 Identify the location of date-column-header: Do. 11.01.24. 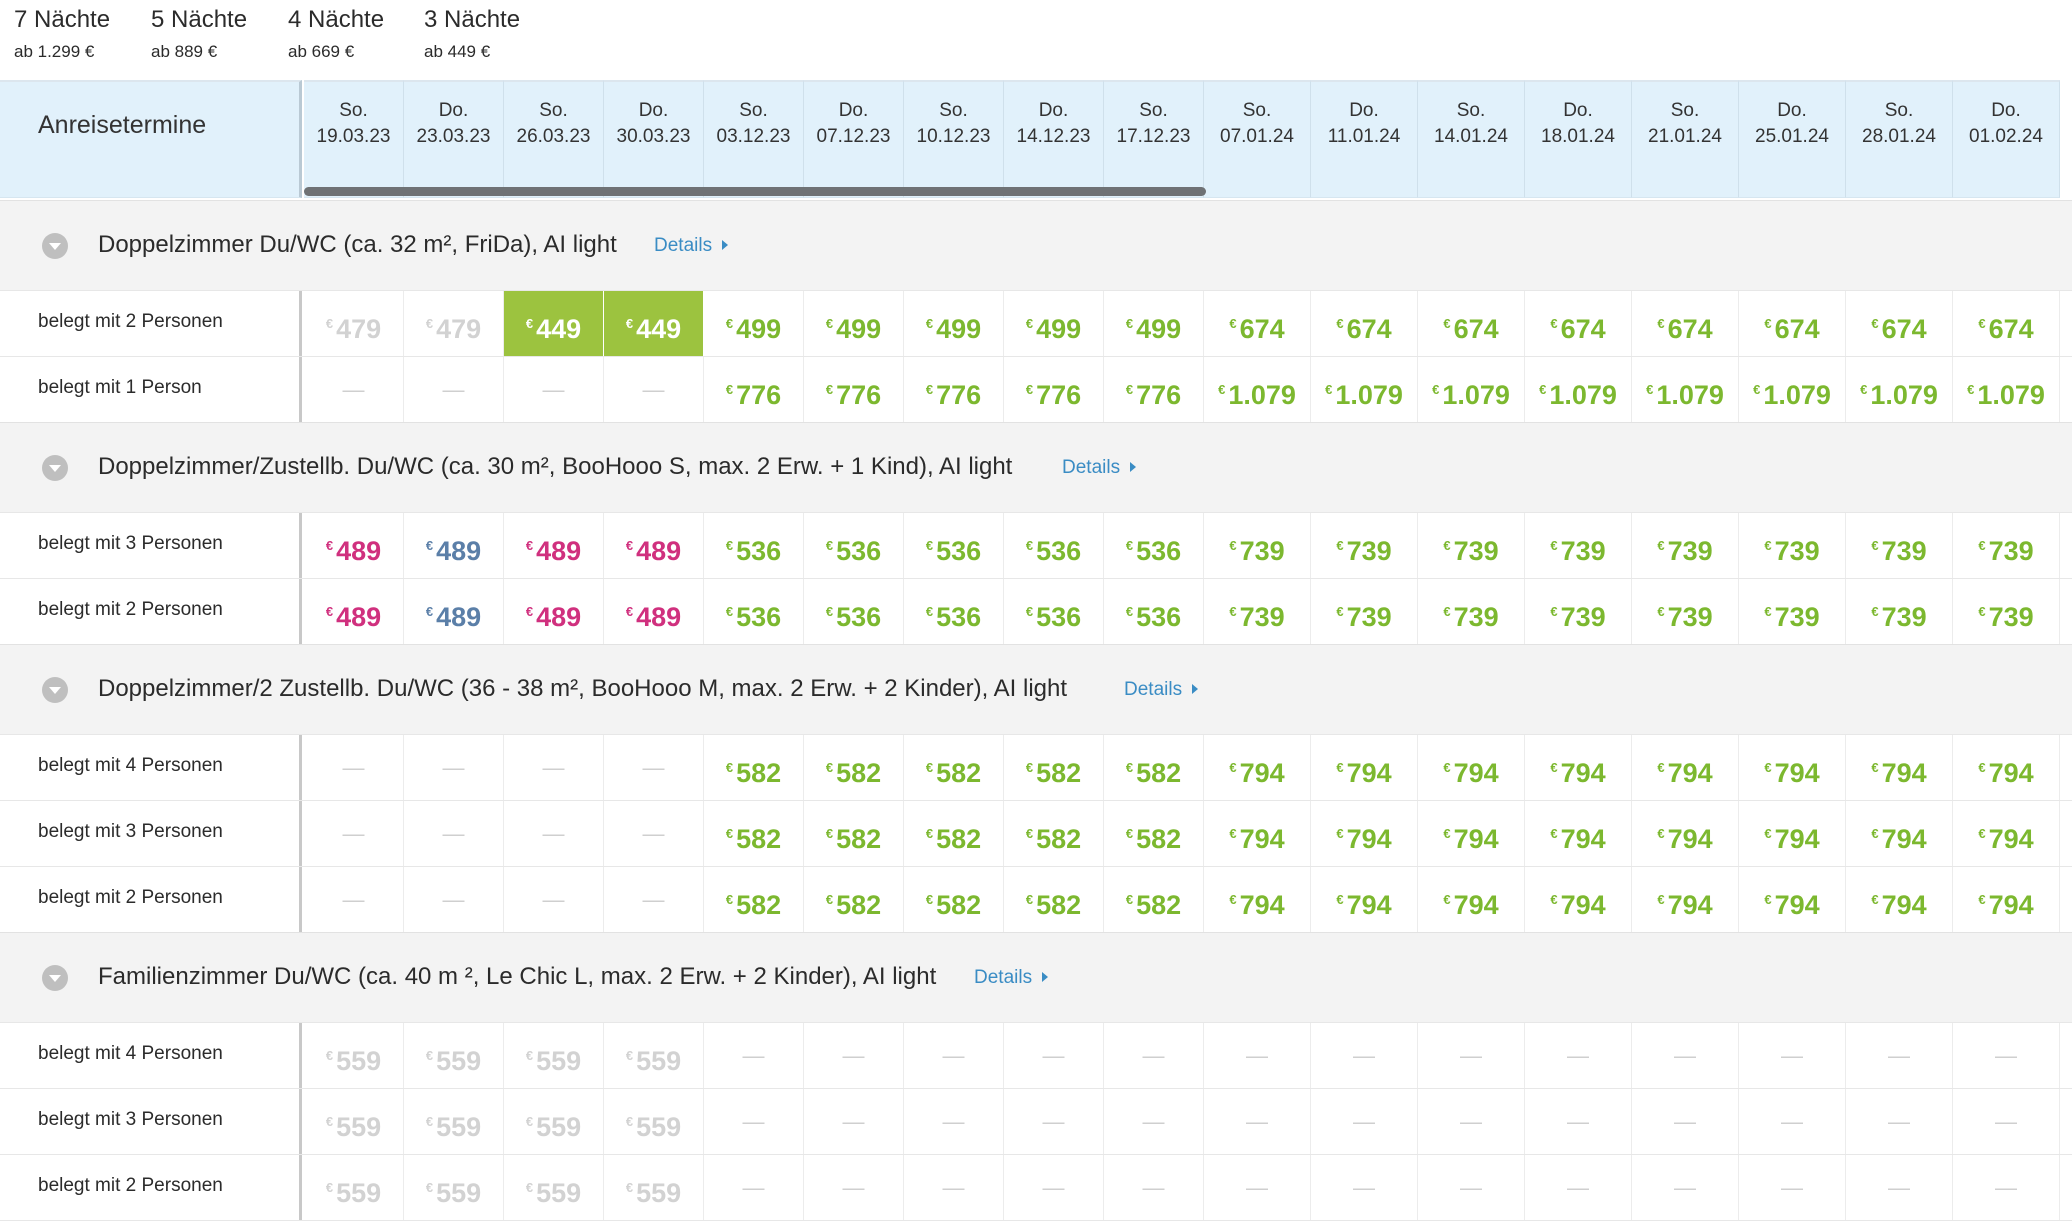
(1364, 139).